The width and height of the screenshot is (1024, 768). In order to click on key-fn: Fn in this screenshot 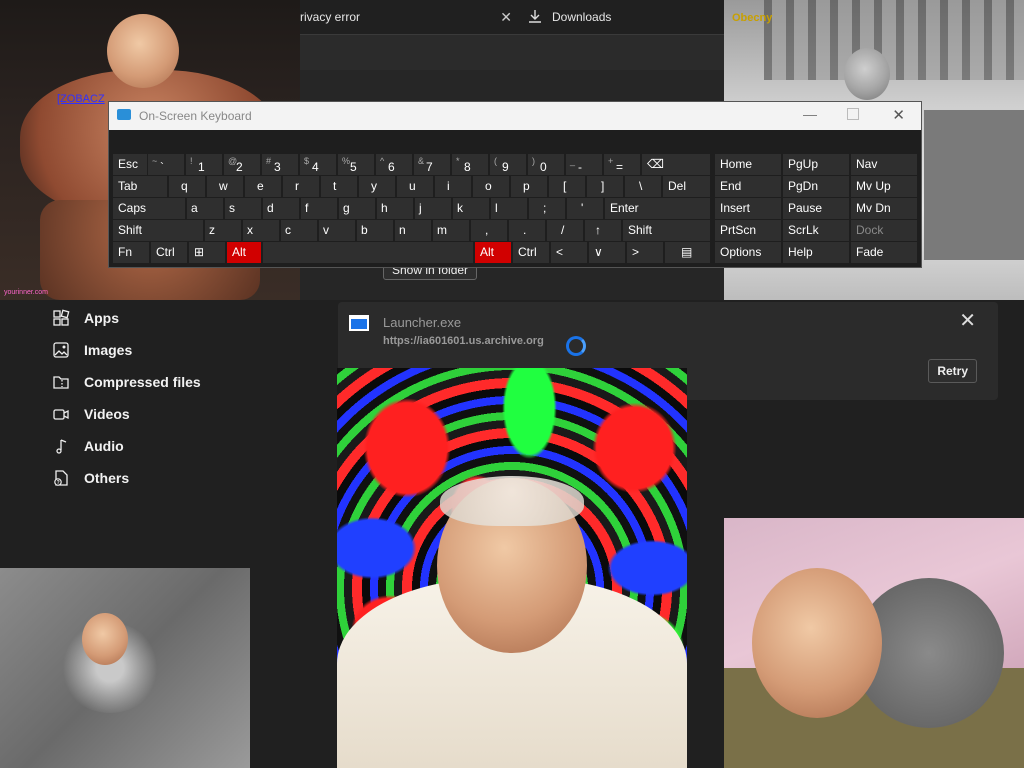, I will do `click(131, 252)`.